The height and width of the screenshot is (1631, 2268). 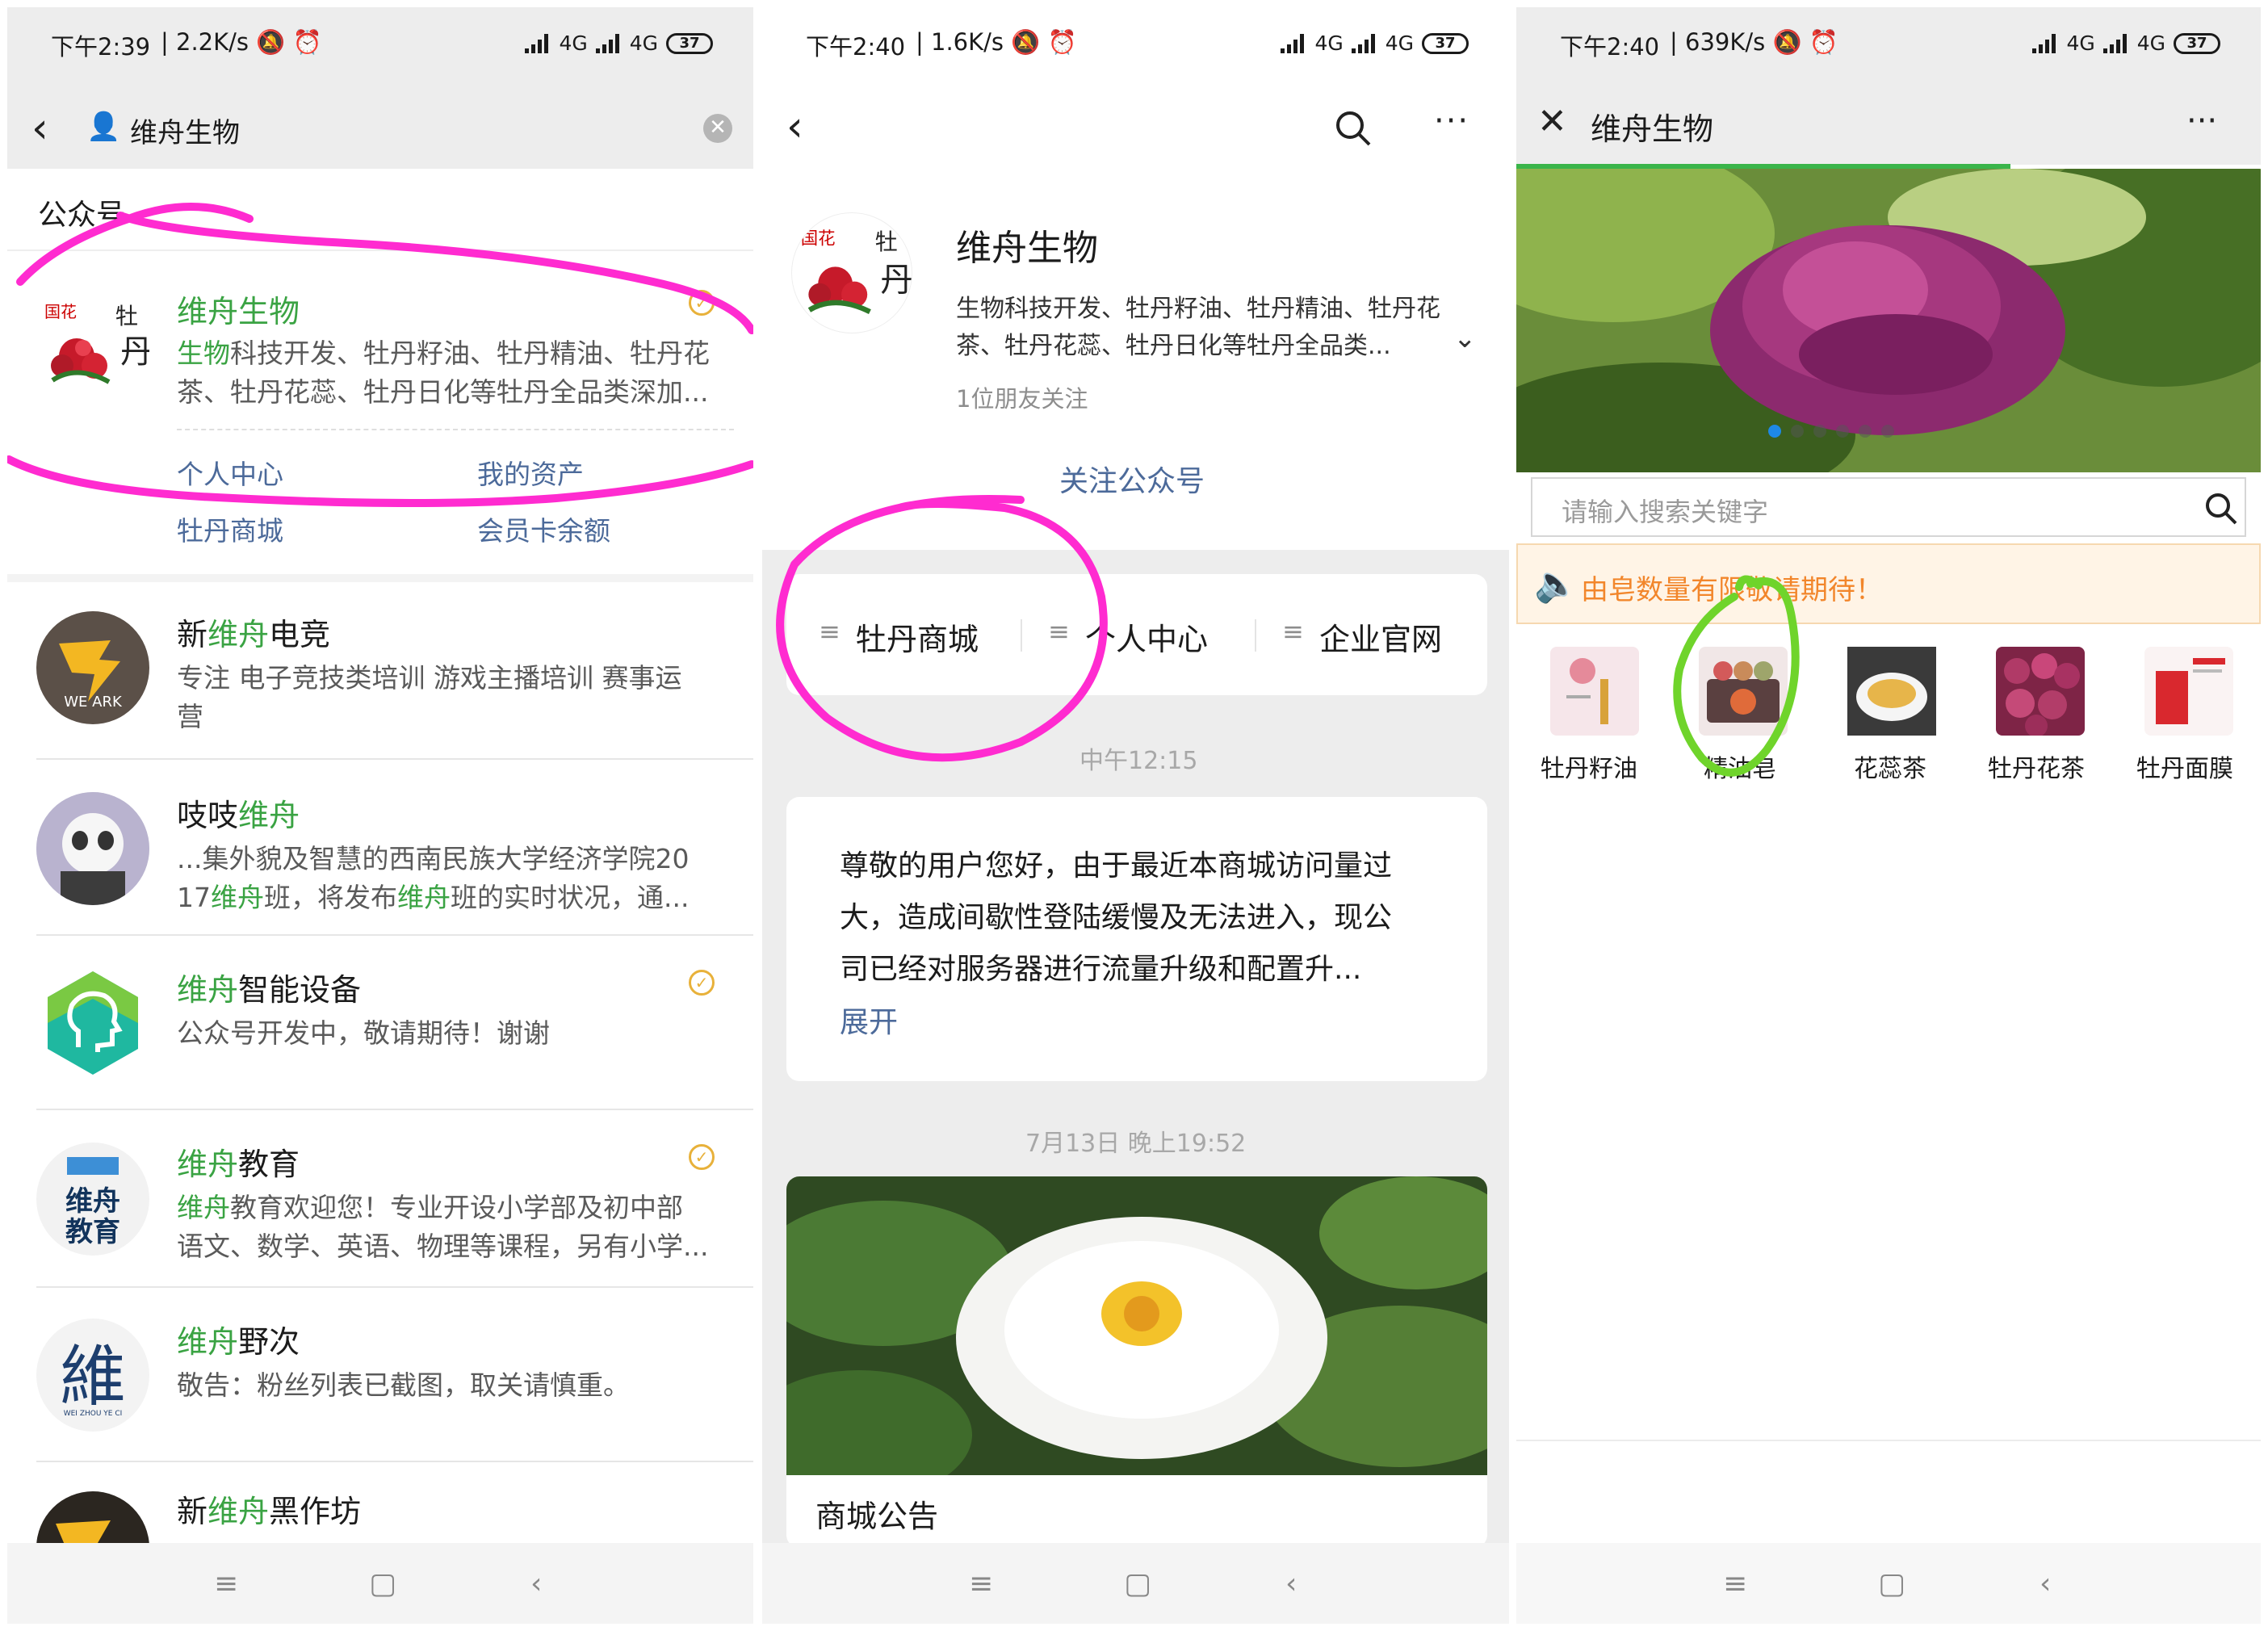 I want to click on result-title: 维舟野次, so click(x=238, y=1342).